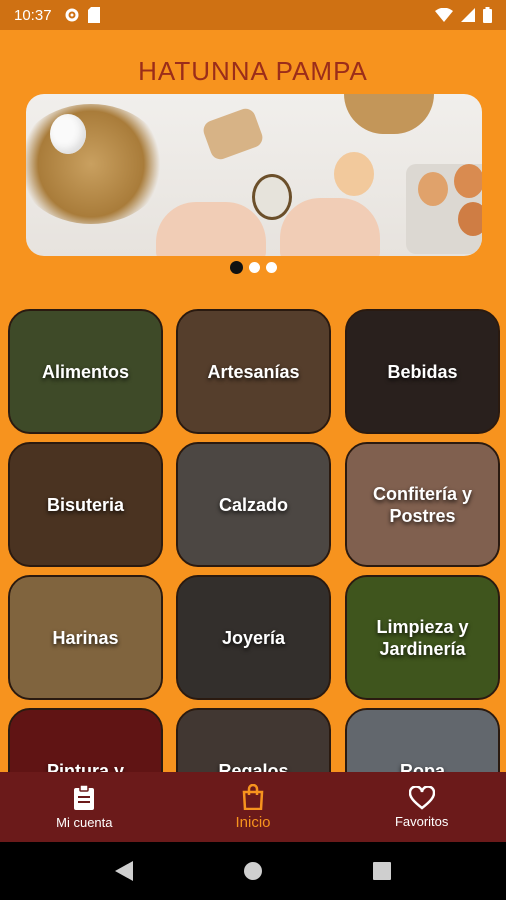 The image size is (506, 900). What do you see at coordinates (253, 766) in the screenshot?
I see `category-label: Regalos` at bounding box center [253, 766].